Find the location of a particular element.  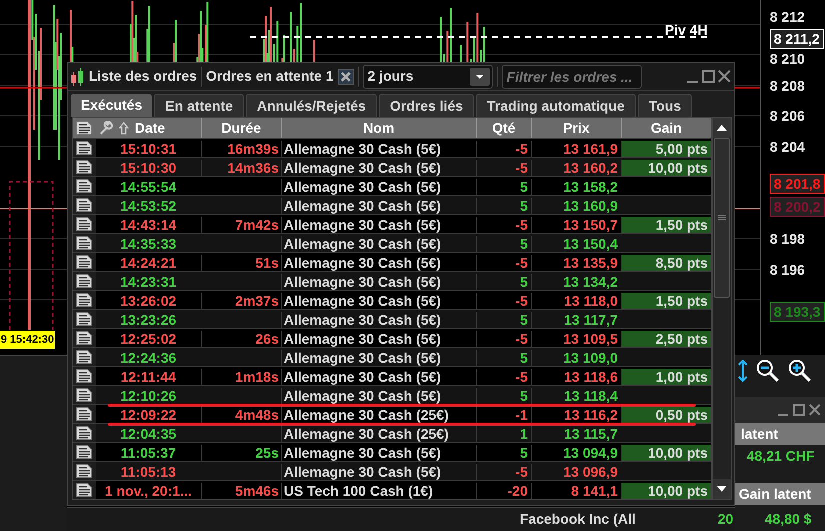

window-title: Liste des ordres is located at coordinates (143, 76).